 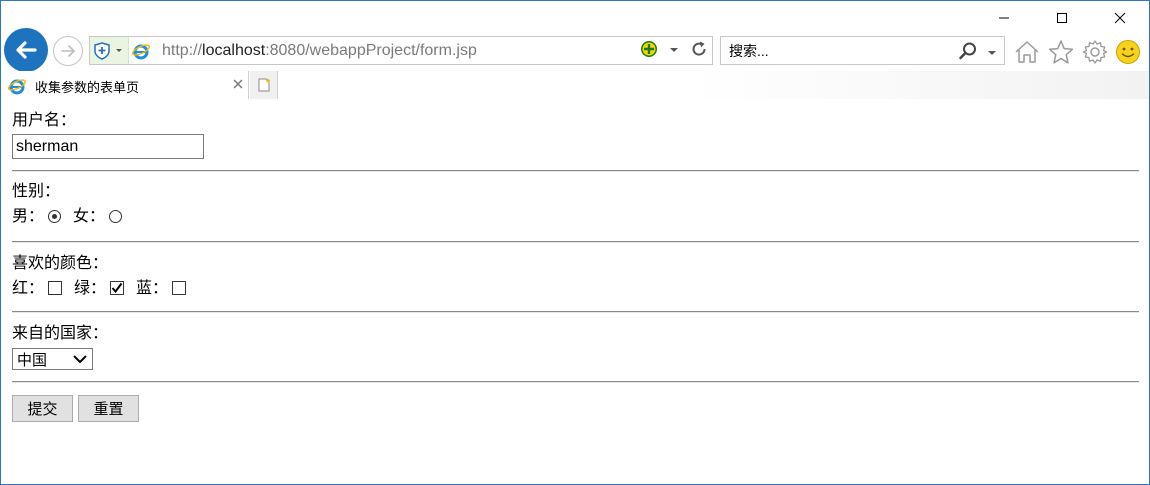 I want to click on back-arrow-icon, so click(x=26, y=50).